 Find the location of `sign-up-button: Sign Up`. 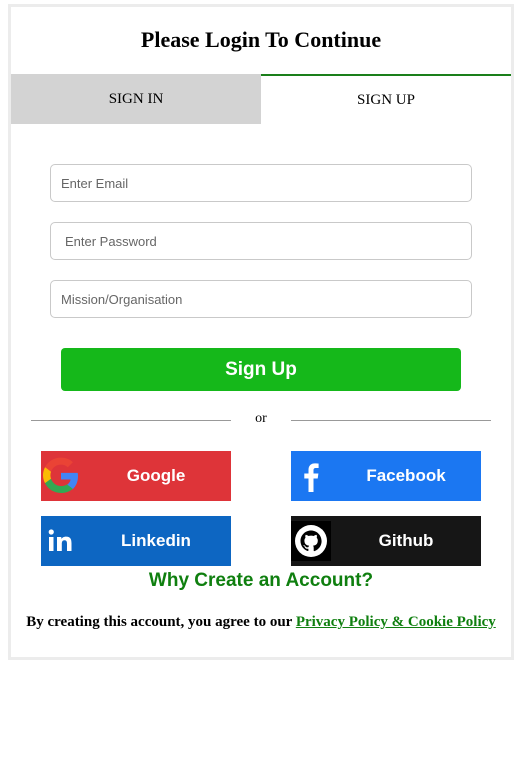

sign-up-button: Sign Up is located at coordinates (261, 369).